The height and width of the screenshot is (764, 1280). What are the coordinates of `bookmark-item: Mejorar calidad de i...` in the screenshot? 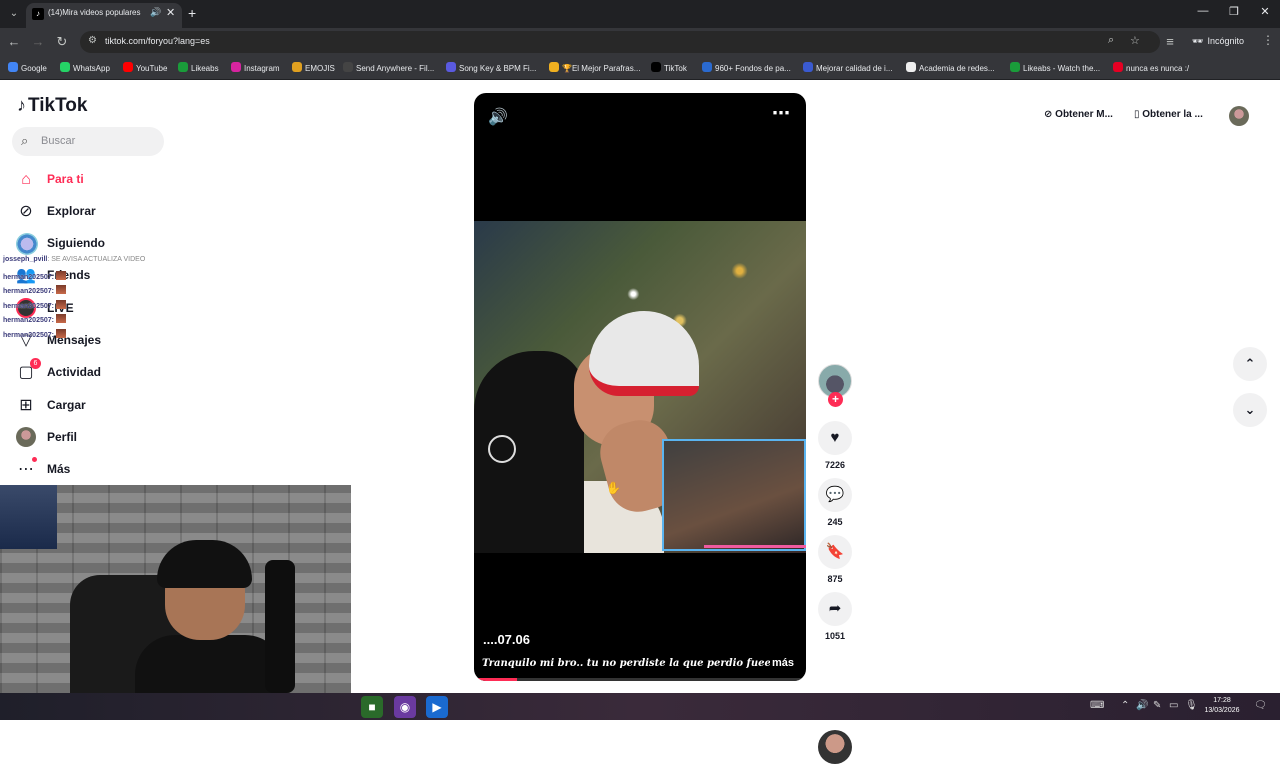 It's located at (847, 67).